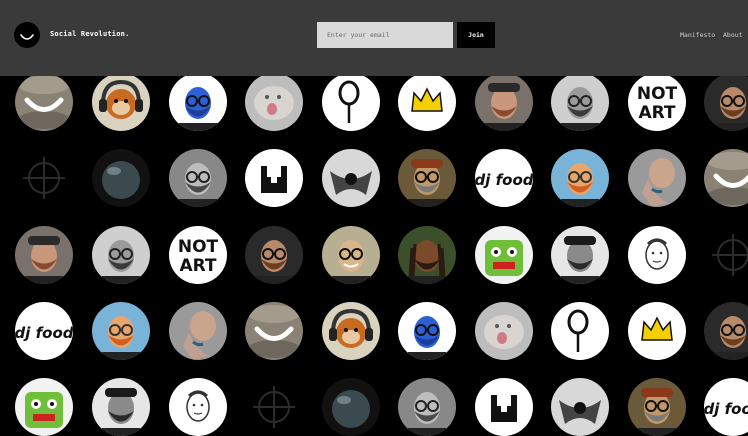  I want to click on brand-name: Social Revolution., so click(89, 34).